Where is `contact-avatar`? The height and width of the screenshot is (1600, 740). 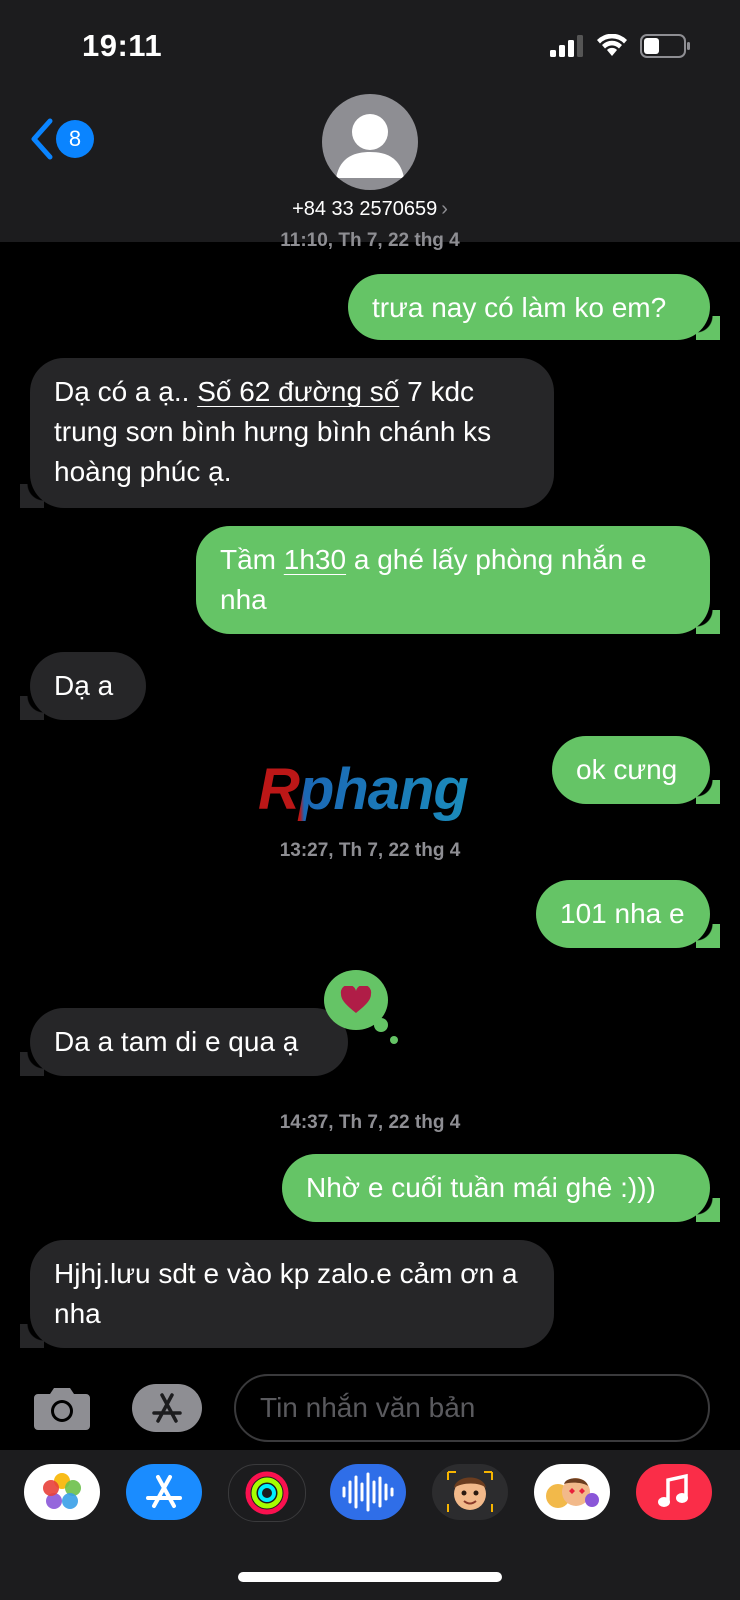 contact-avatar is located at coordinates (370, 142).